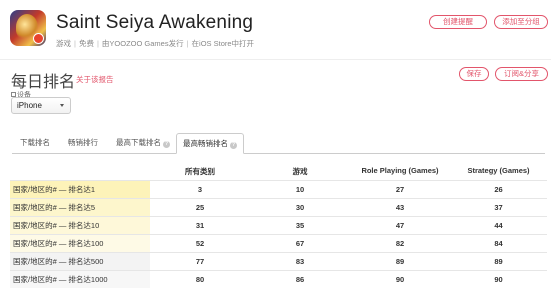  I want to click on table-cell: 86, so click(300, 279).